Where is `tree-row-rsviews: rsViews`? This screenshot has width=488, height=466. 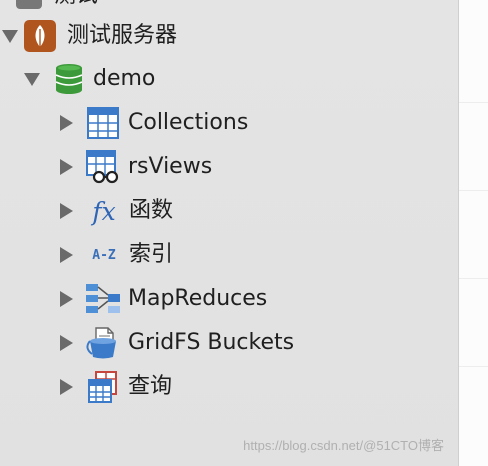
tree-row-rsviews: rsViews is located at coordinates (136, 167).